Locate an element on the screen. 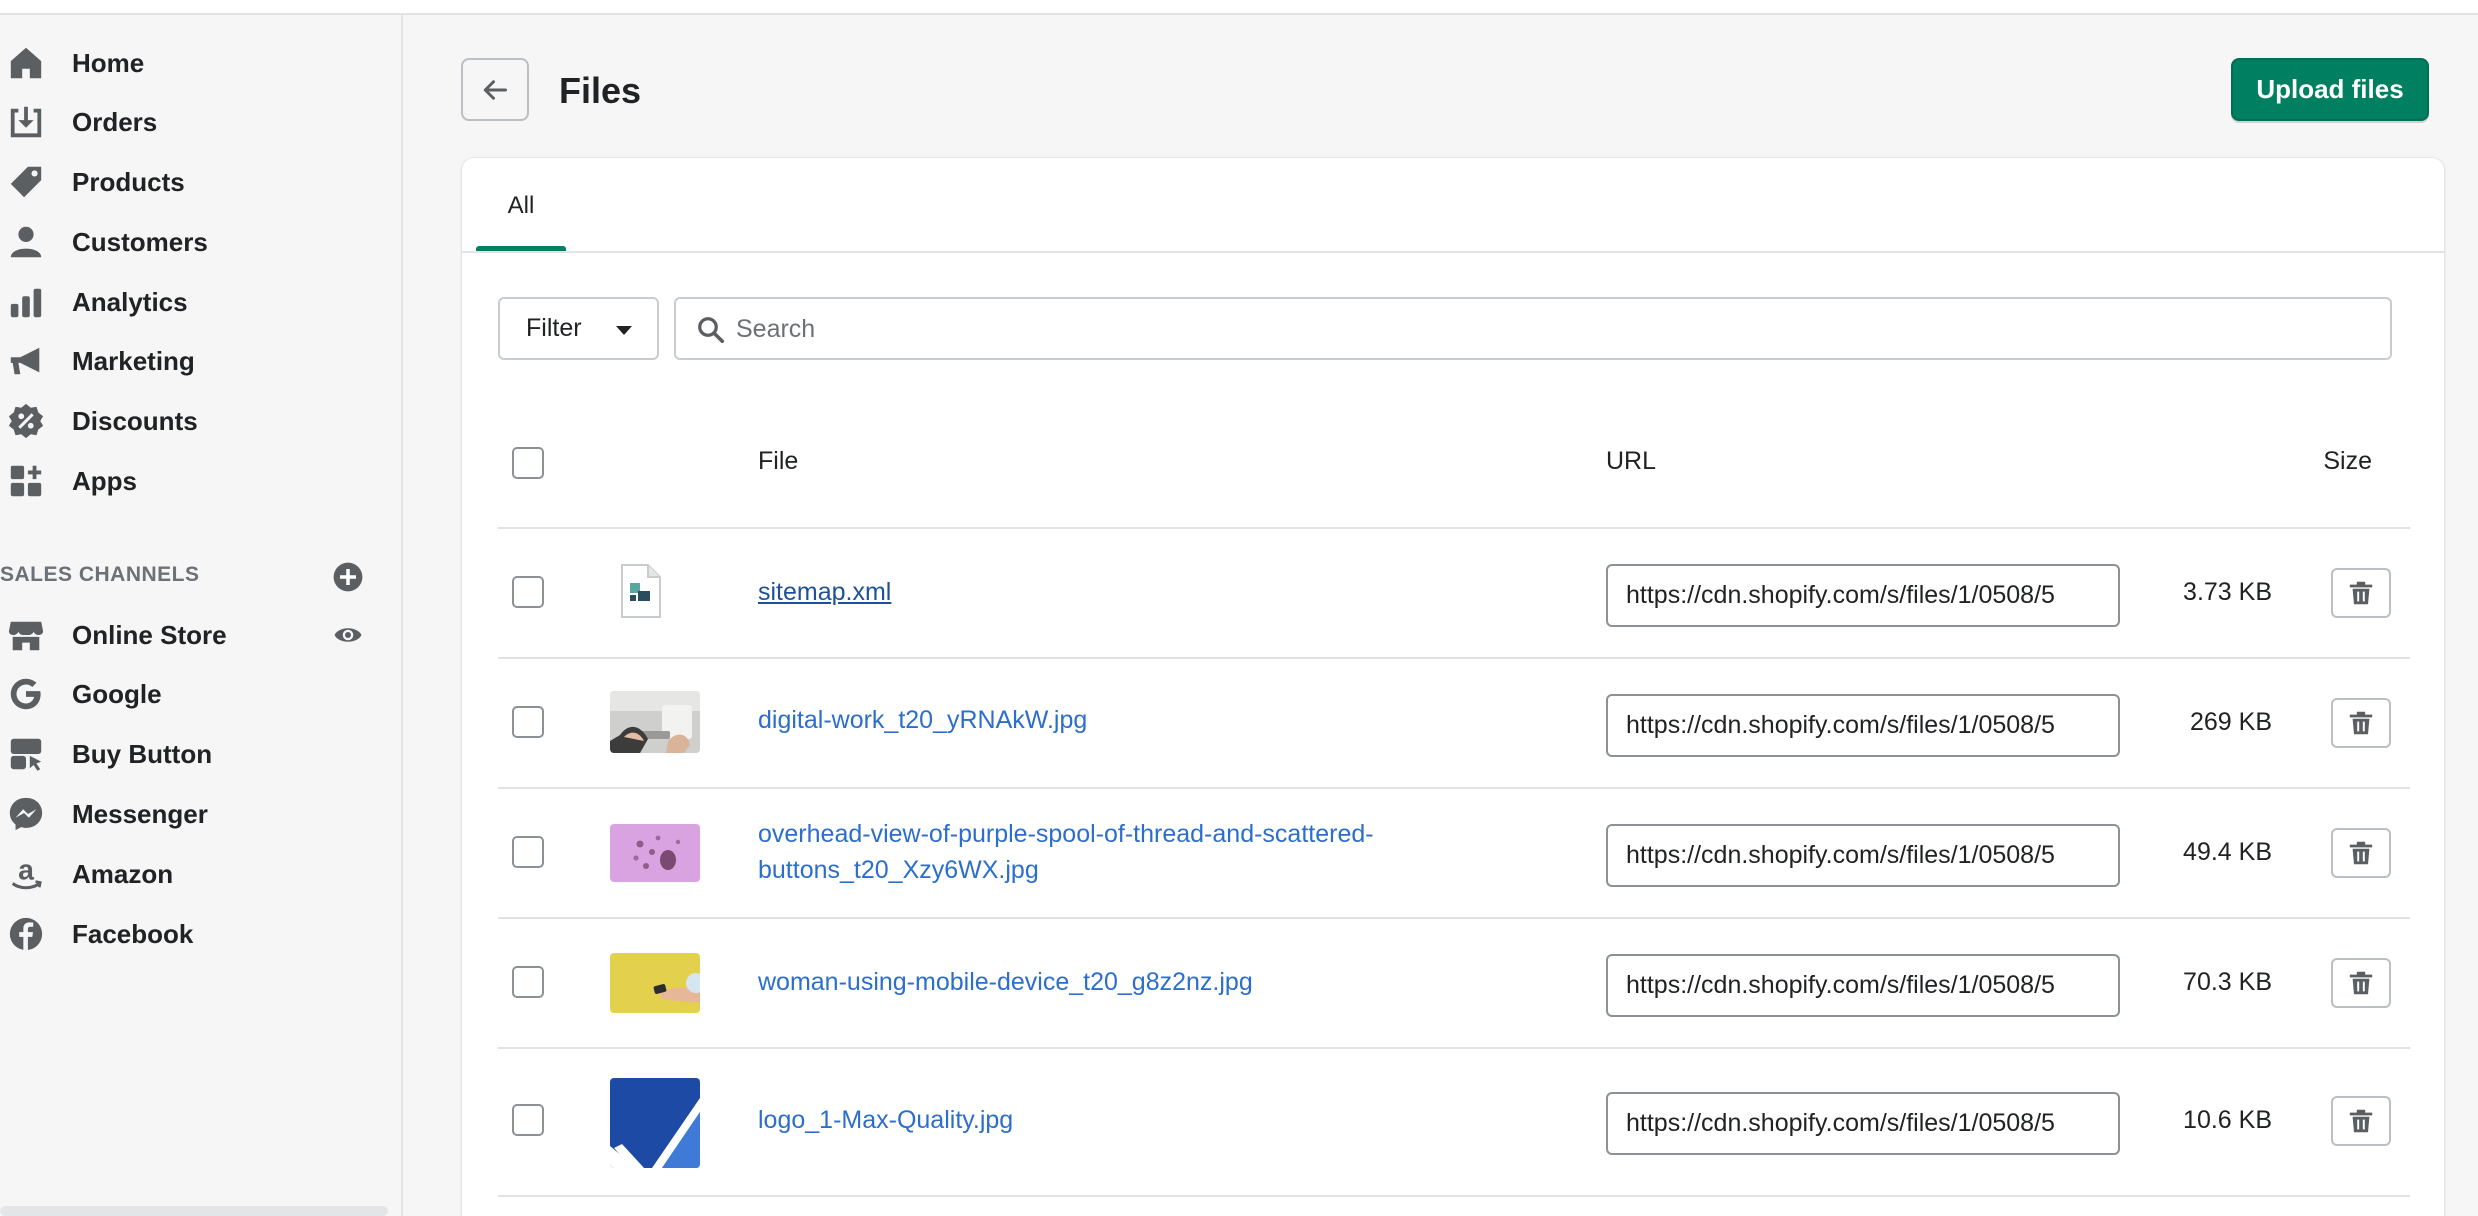 This screenshot has width=2478, height=1216. xml-file-icon is located at coordinates (639, 592).